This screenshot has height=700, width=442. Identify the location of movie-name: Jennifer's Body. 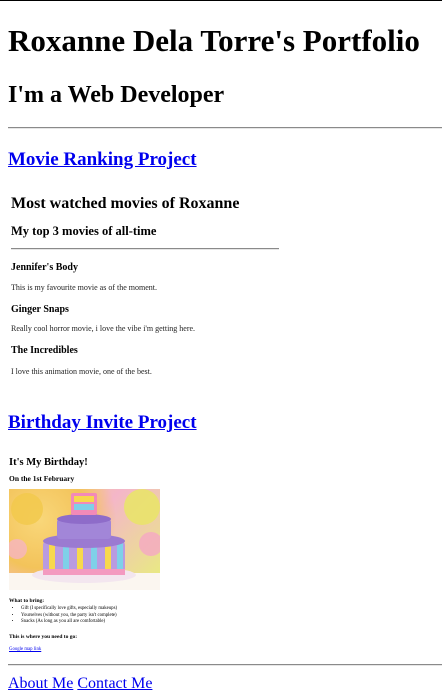
(44, 267).